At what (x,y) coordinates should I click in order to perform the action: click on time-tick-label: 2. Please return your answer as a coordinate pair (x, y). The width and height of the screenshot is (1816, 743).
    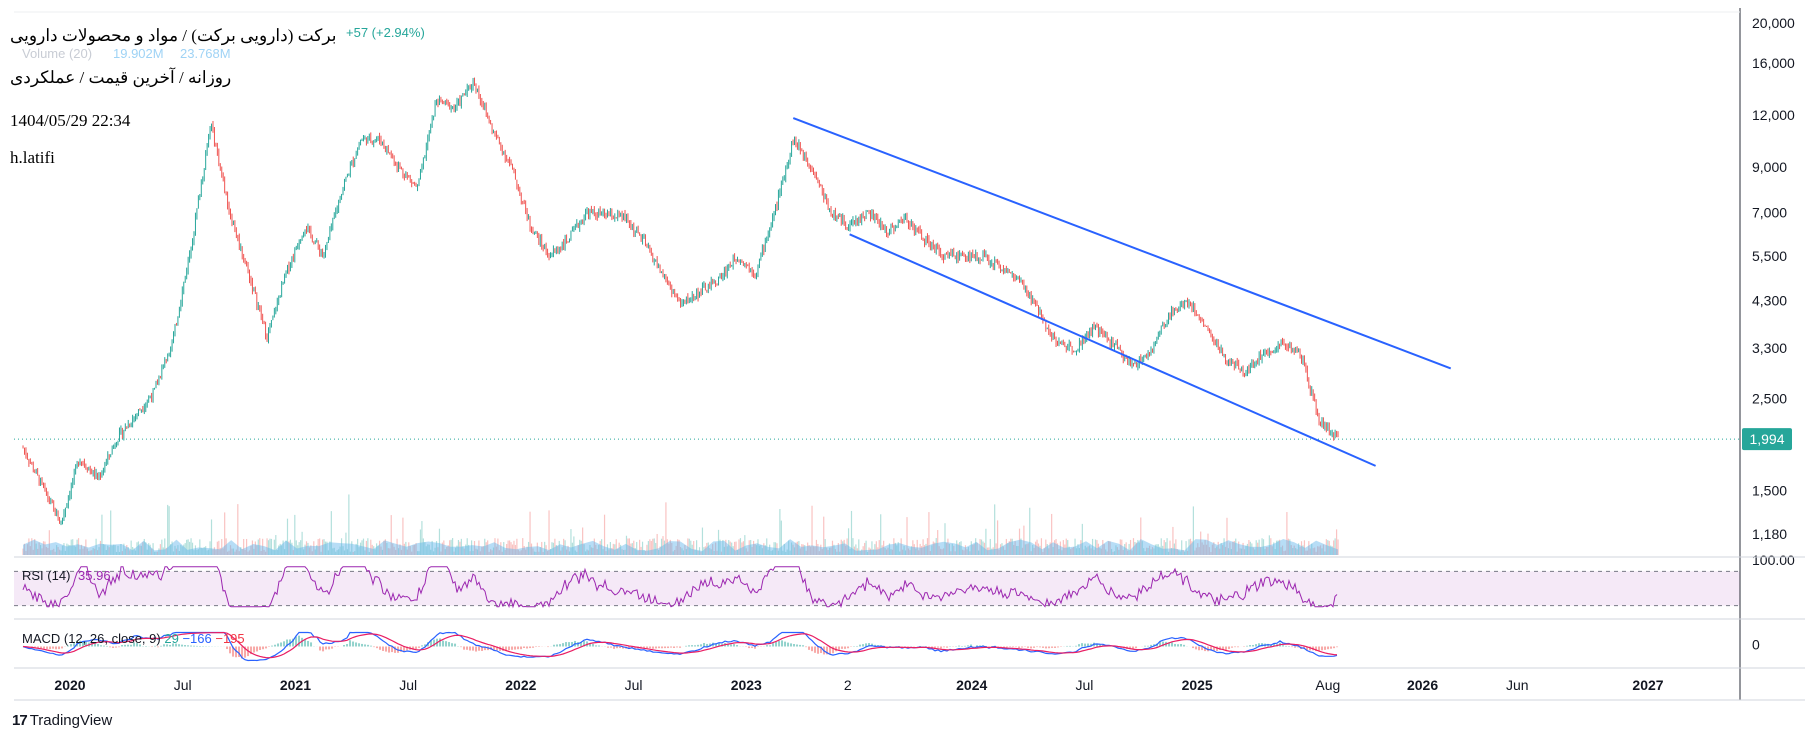
    Looking at the image, I should click on (848, 685).